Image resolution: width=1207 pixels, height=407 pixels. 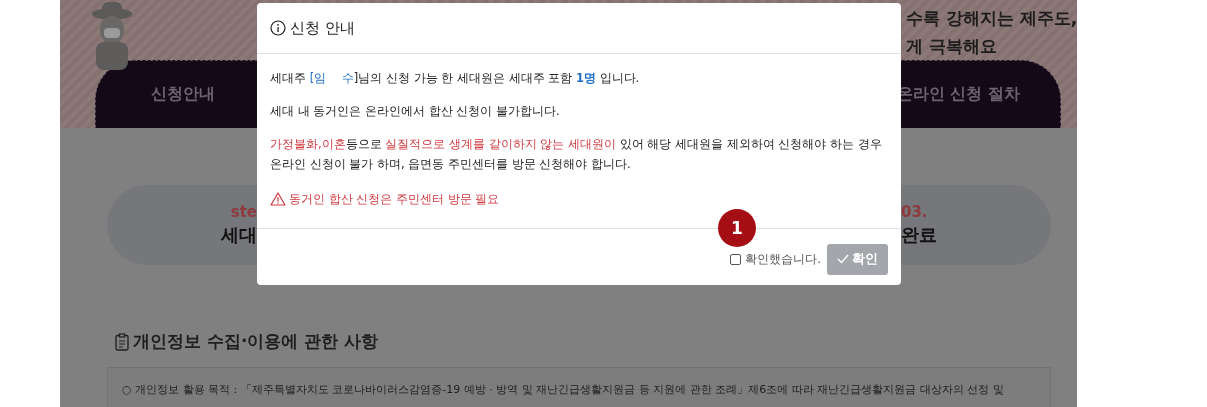 What do you see at coordinates (919, 235) in the screenshot?
I see `step-title: 완료` at bounding box center [919, 235].